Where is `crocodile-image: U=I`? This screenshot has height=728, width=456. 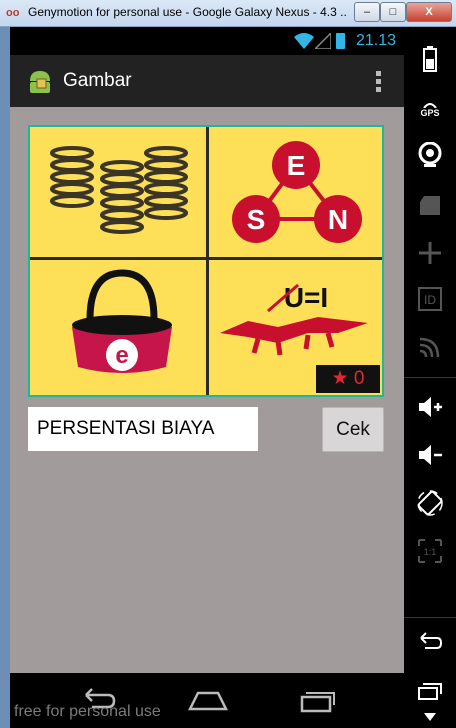
crocodile-image: U=I is located at coordinates (298, 324).